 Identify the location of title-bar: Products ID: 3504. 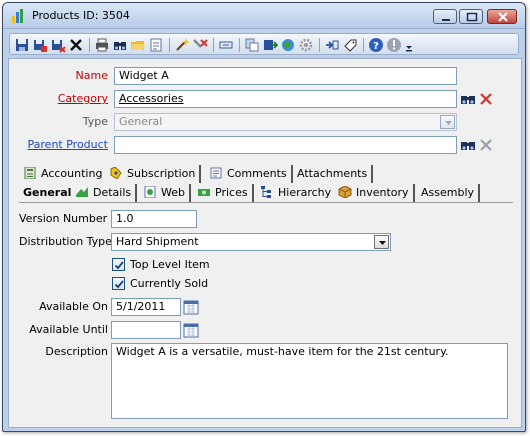
(264, 16).